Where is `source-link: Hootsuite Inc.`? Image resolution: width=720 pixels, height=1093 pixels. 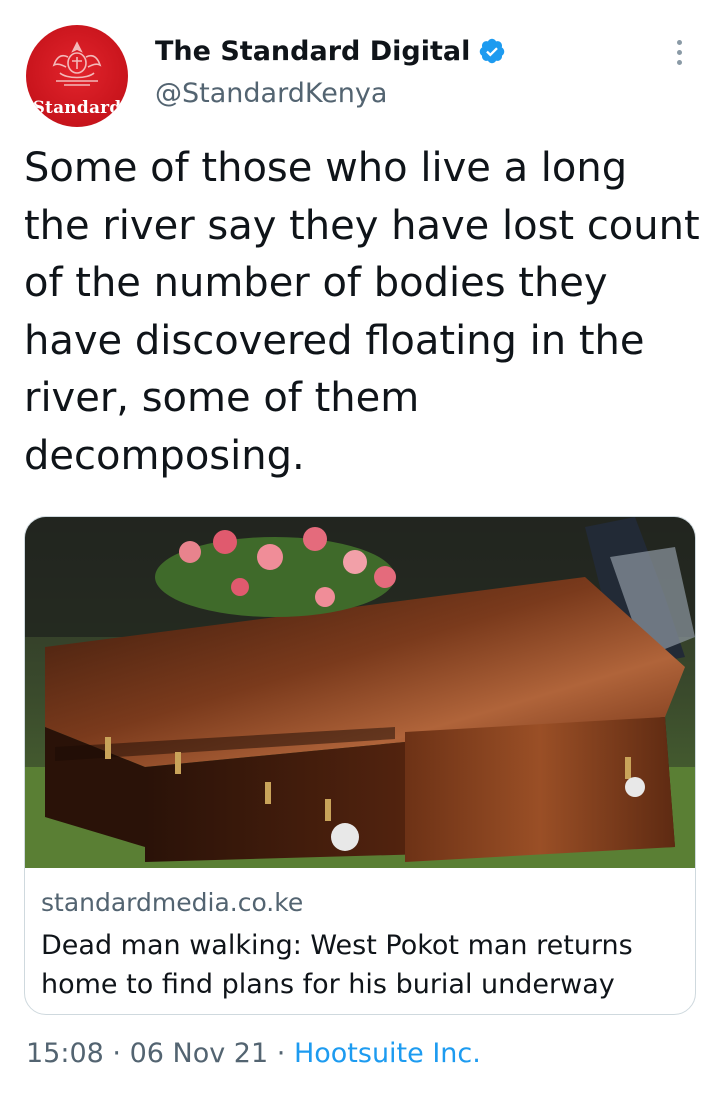
source-link: Hootsuite Inc. is located at coordinates (387, 1053).